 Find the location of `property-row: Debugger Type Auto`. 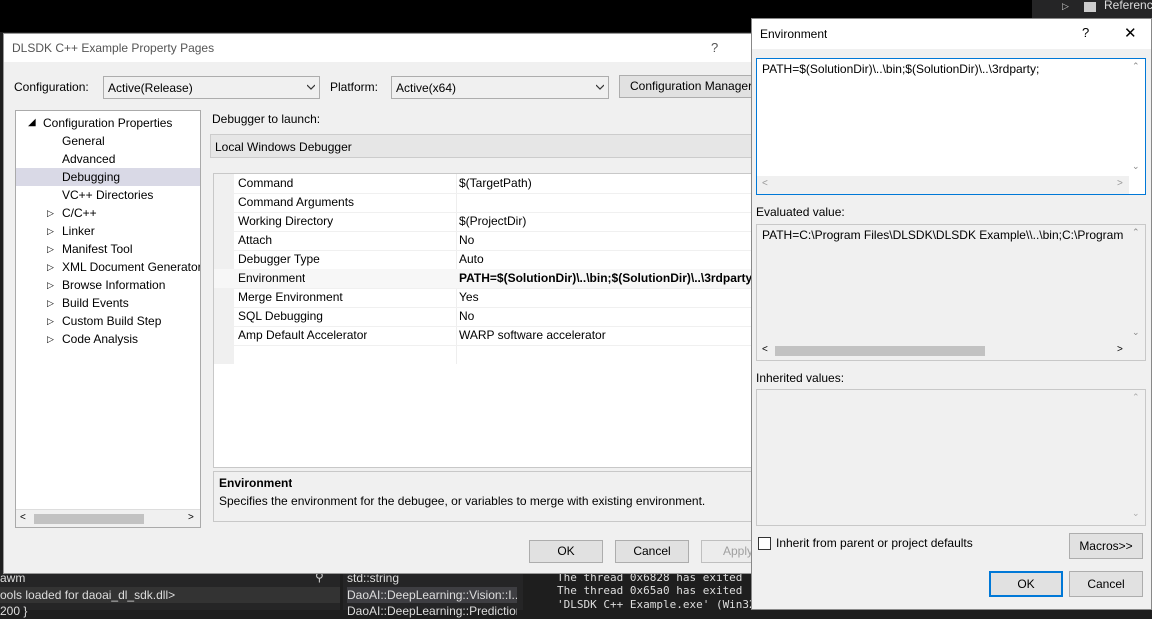

property-row: Debugger Type Auto is located at coordinates (483, 260).